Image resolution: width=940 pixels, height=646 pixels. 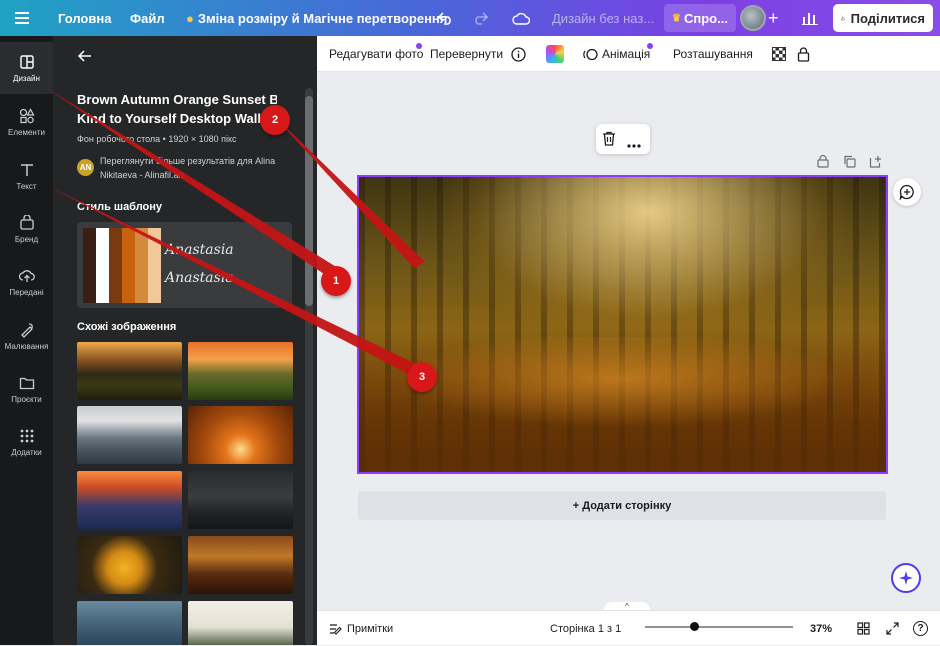 What do you see at coordinates (821, 628) in the screenshot?
I see `zoom-level: 37%` at bounding box center [821, 628].